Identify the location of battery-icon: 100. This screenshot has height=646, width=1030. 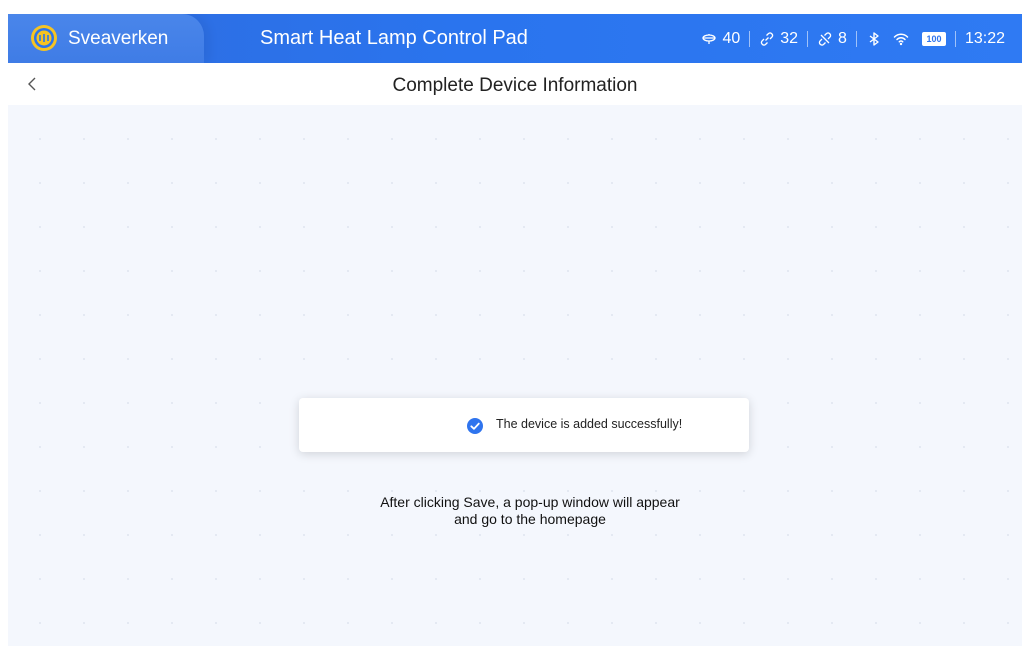
(933, 38).